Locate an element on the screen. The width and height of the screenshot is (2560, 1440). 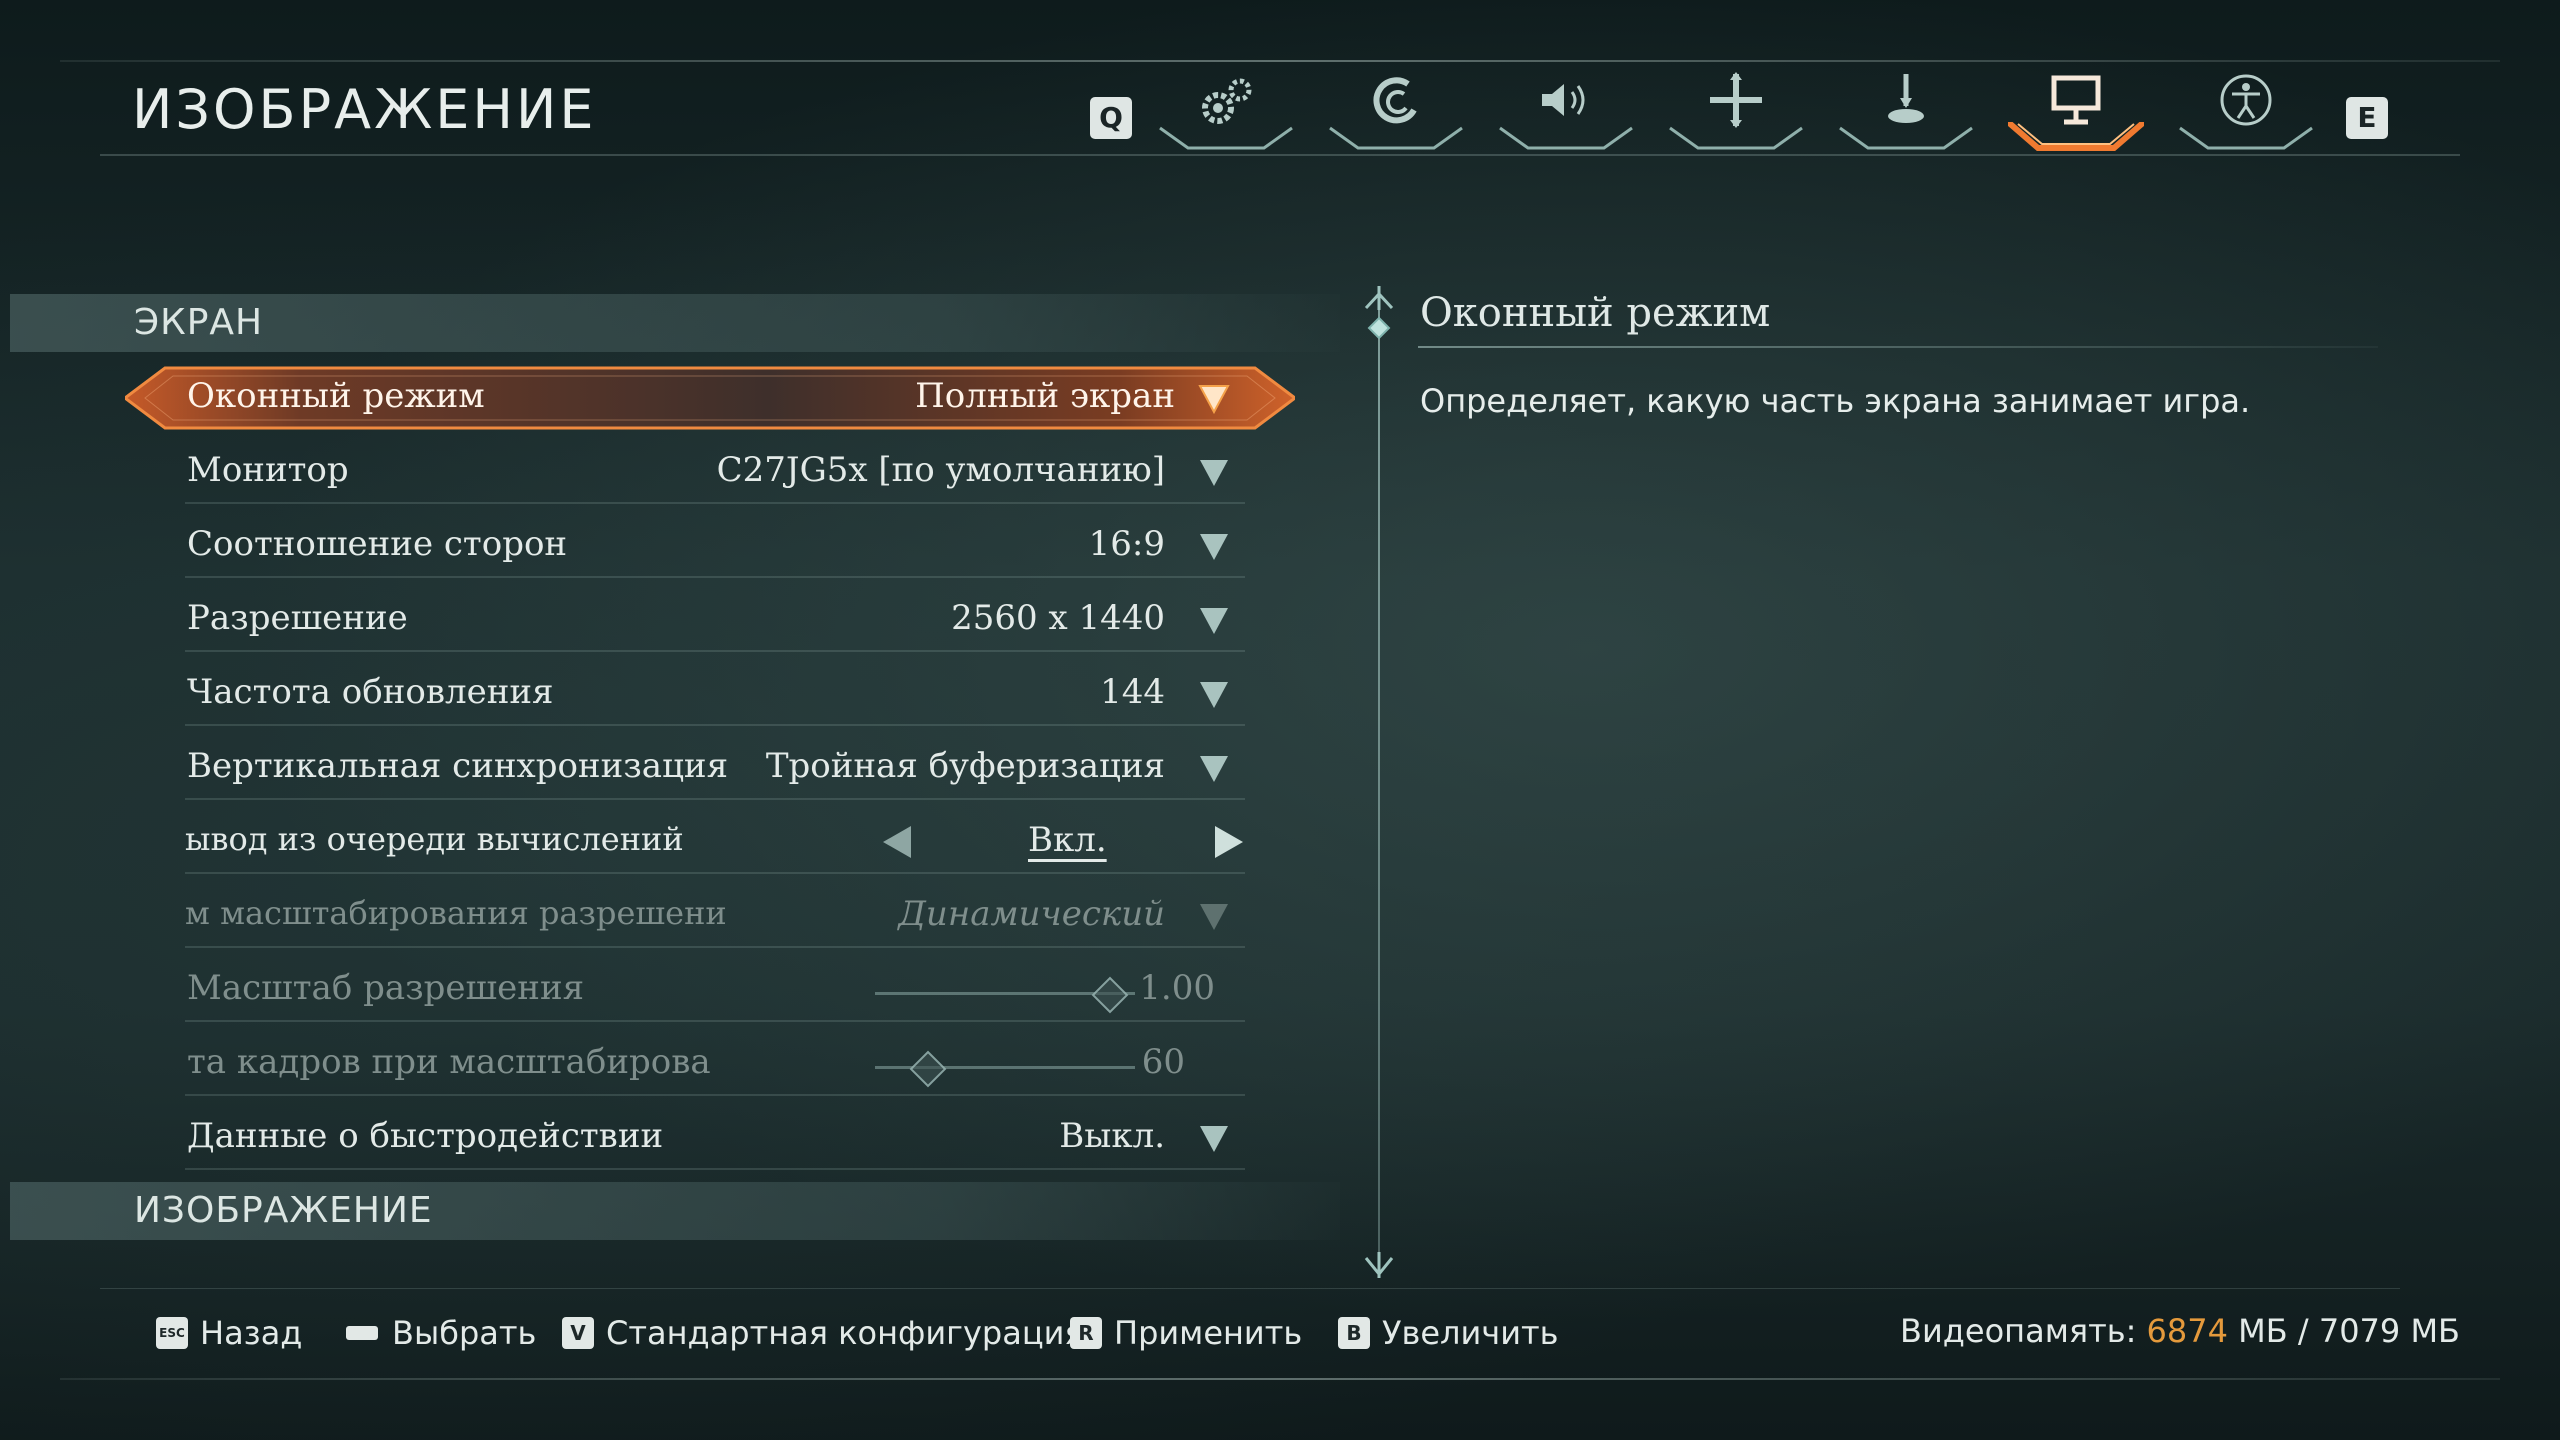
tab-interface is located at coordinates (1736, 112).